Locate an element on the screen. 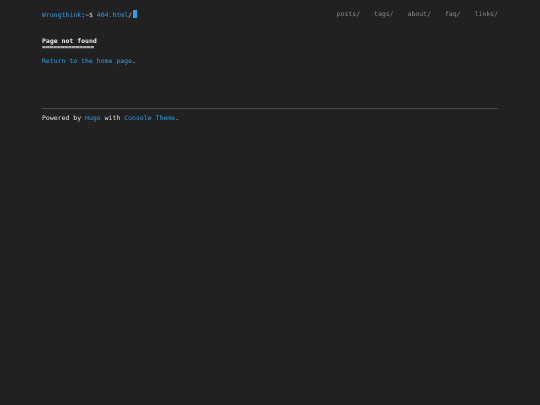 Image resolution: width=540 pixels, height=405 pixels. main-nav: posts/ tags/ about/ faq/ links/ is located at coordinates (412, 14).